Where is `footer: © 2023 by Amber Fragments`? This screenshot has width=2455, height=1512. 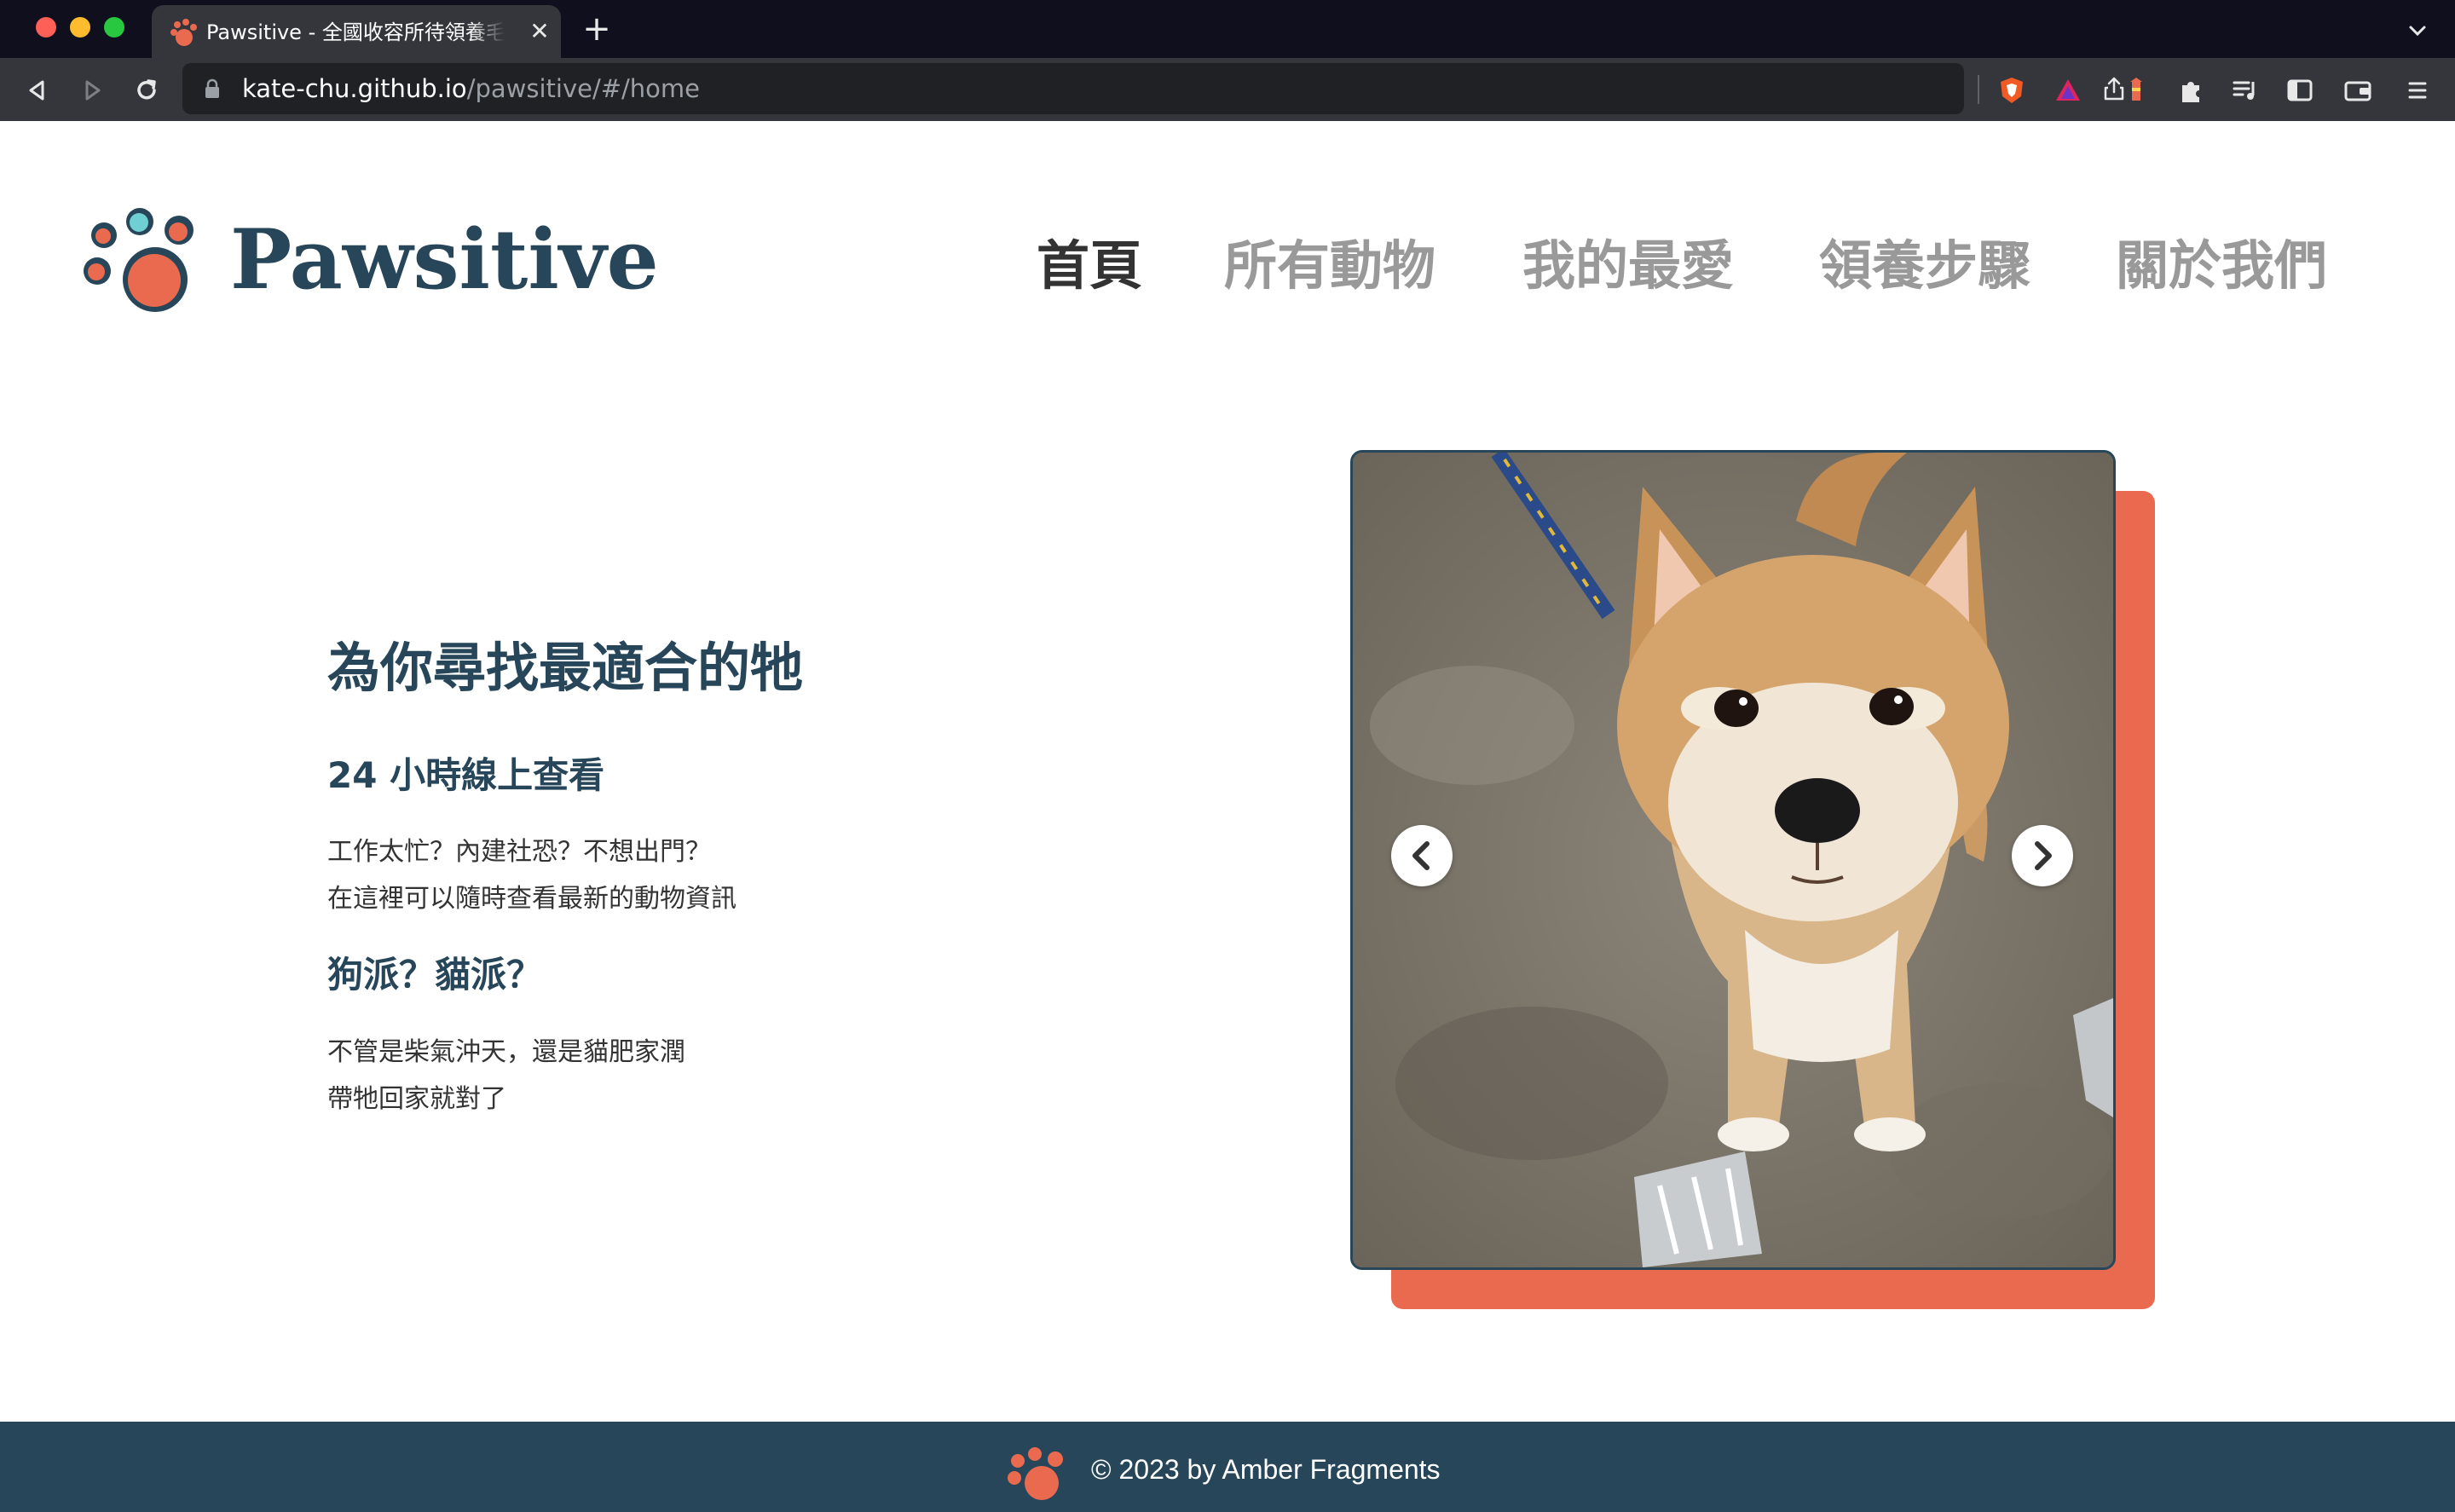
footer: © 2023 by Amber Fragments is located at coordinates (1227, 1467).